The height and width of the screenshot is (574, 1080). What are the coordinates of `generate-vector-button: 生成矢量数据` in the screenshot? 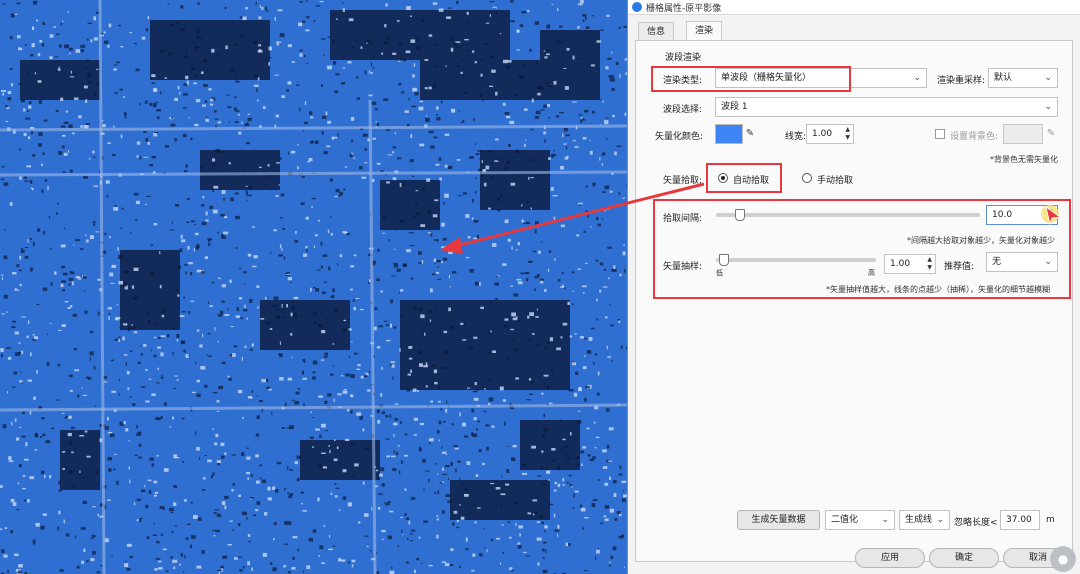 It's located at (778, 520).